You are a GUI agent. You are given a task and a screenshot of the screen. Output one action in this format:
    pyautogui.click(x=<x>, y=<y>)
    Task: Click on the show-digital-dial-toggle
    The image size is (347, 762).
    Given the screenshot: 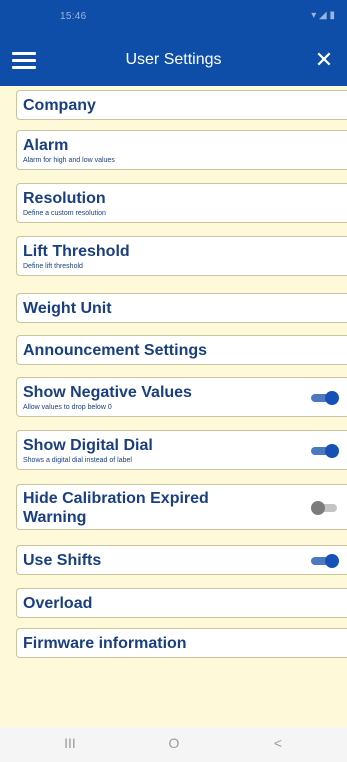 What is the action you would take?
    pyautogui.click(x=325, y=451)
    